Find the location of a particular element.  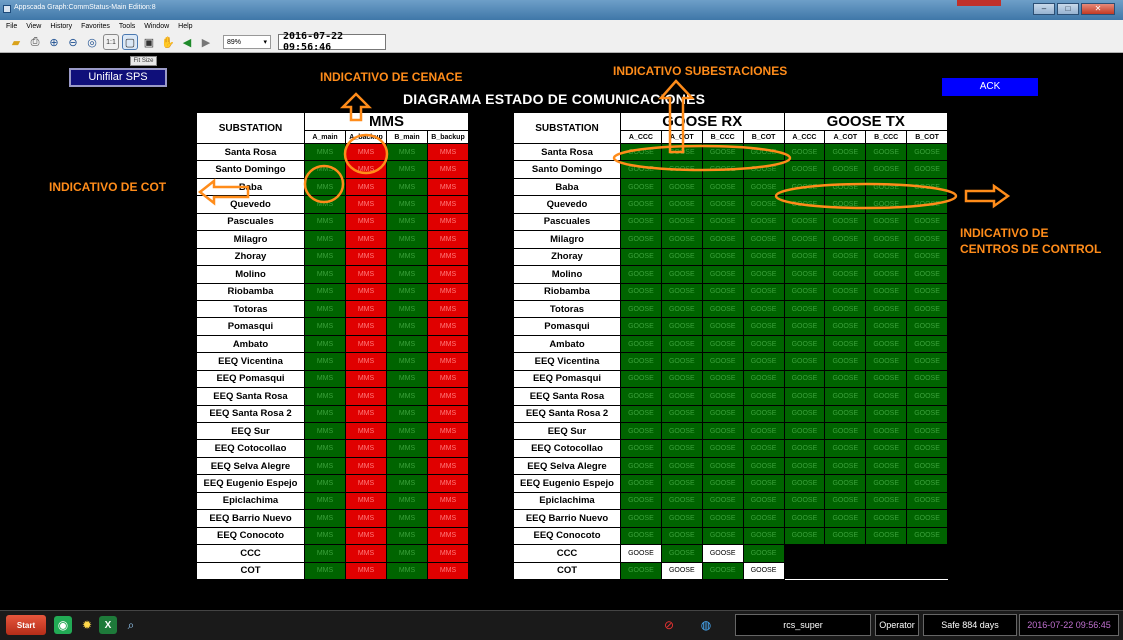

print-icon: ⎙ is located at coordinates (35, 42).